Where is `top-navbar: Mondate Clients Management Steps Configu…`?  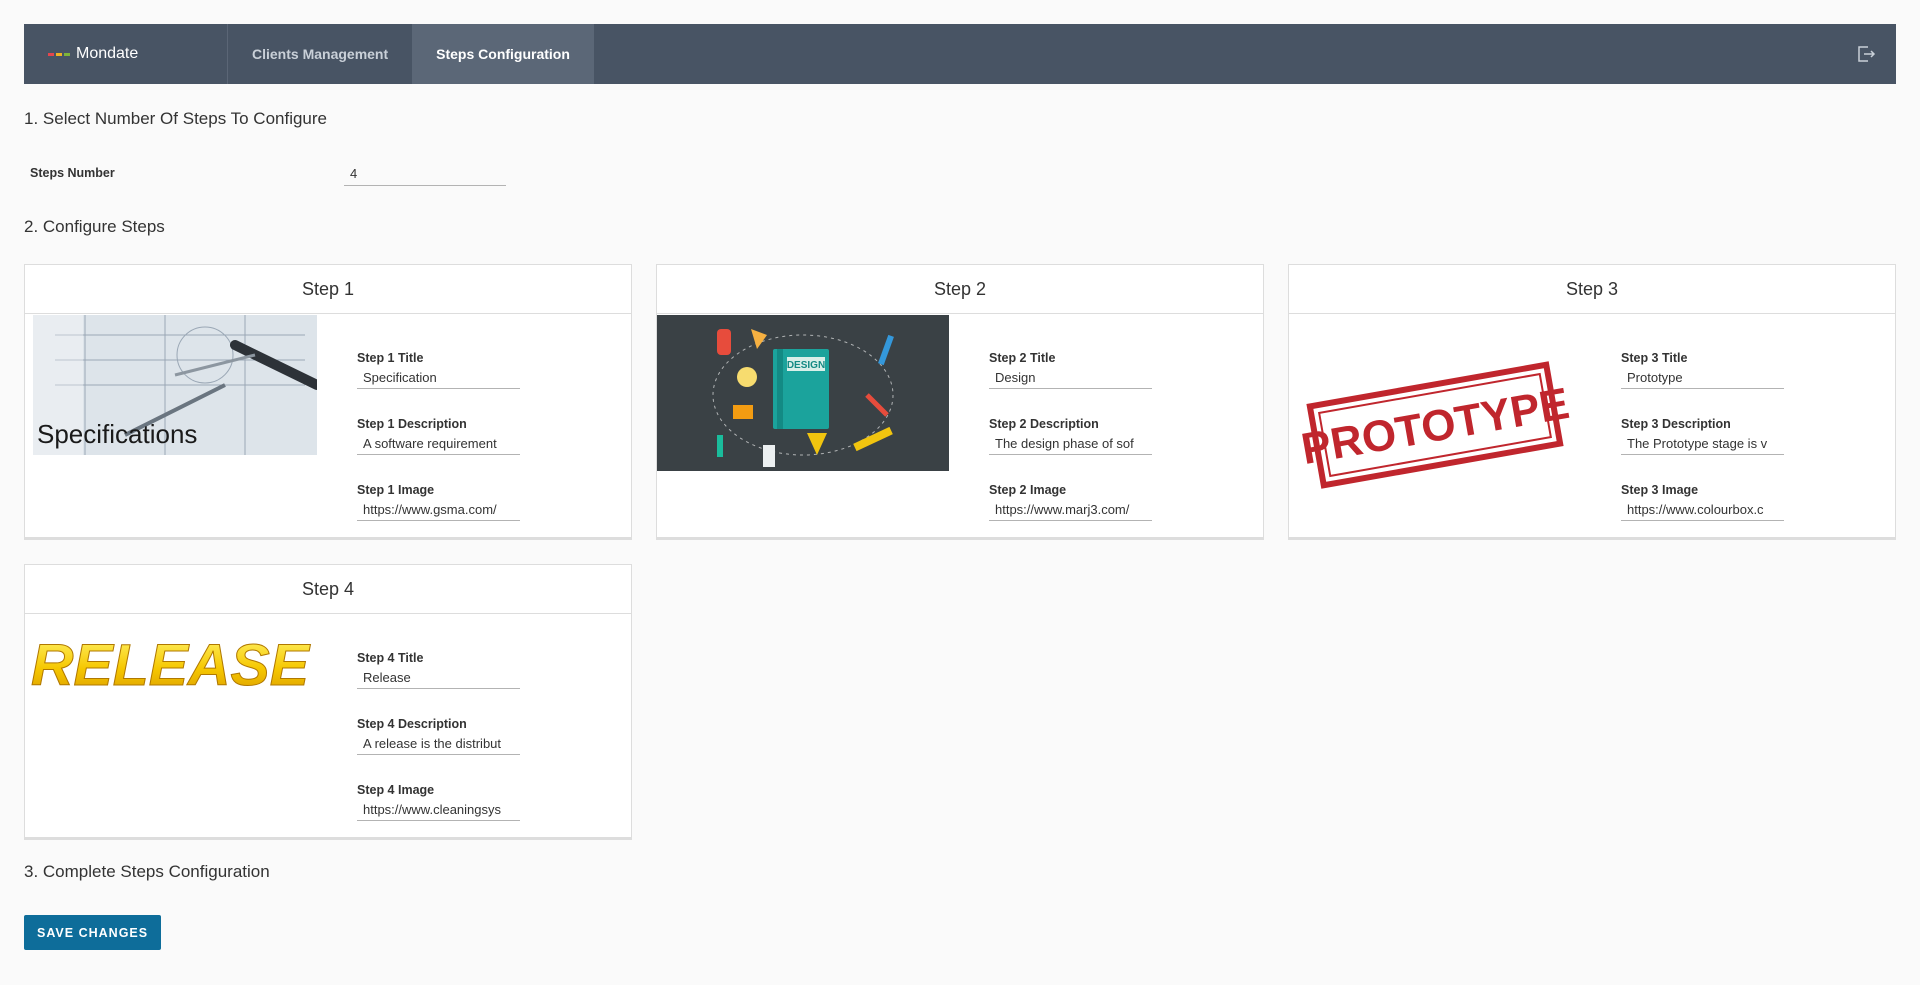 top-navbar: Mondate Clients Management Steps Configu… is located at coordinates (960, 54).